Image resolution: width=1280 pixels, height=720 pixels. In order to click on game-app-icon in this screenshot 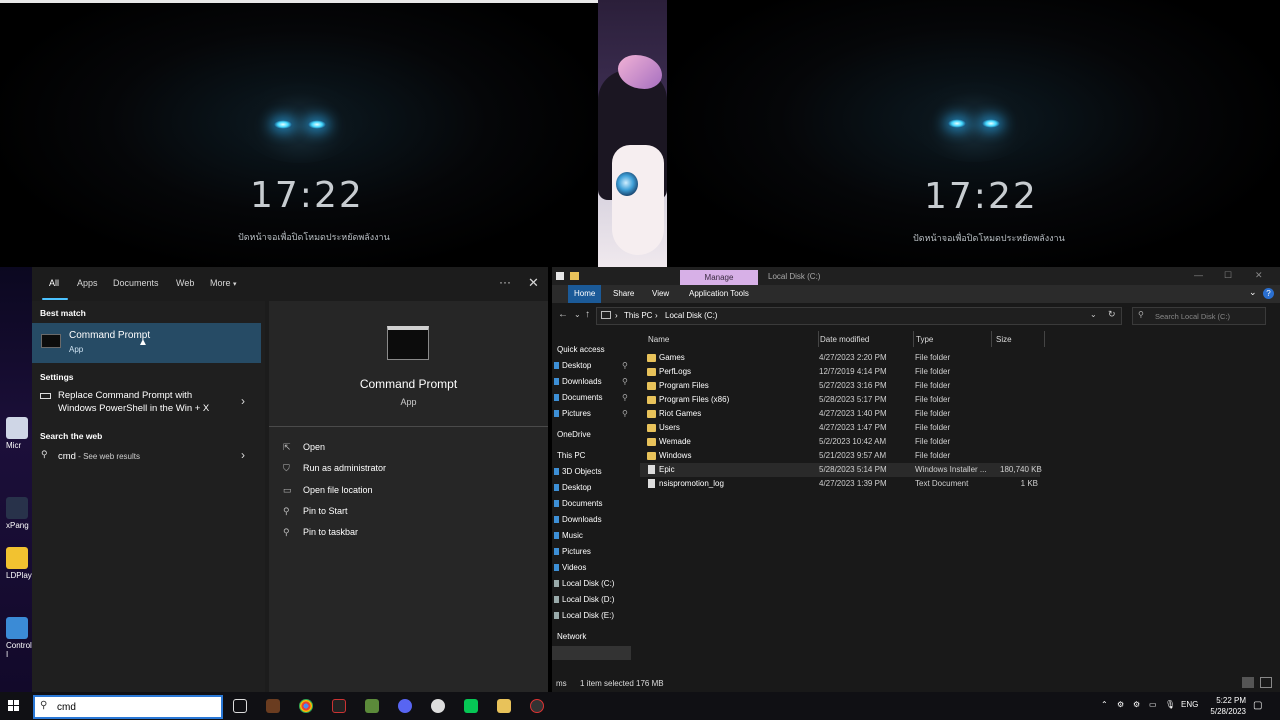, I will do `click(273, 706)`.